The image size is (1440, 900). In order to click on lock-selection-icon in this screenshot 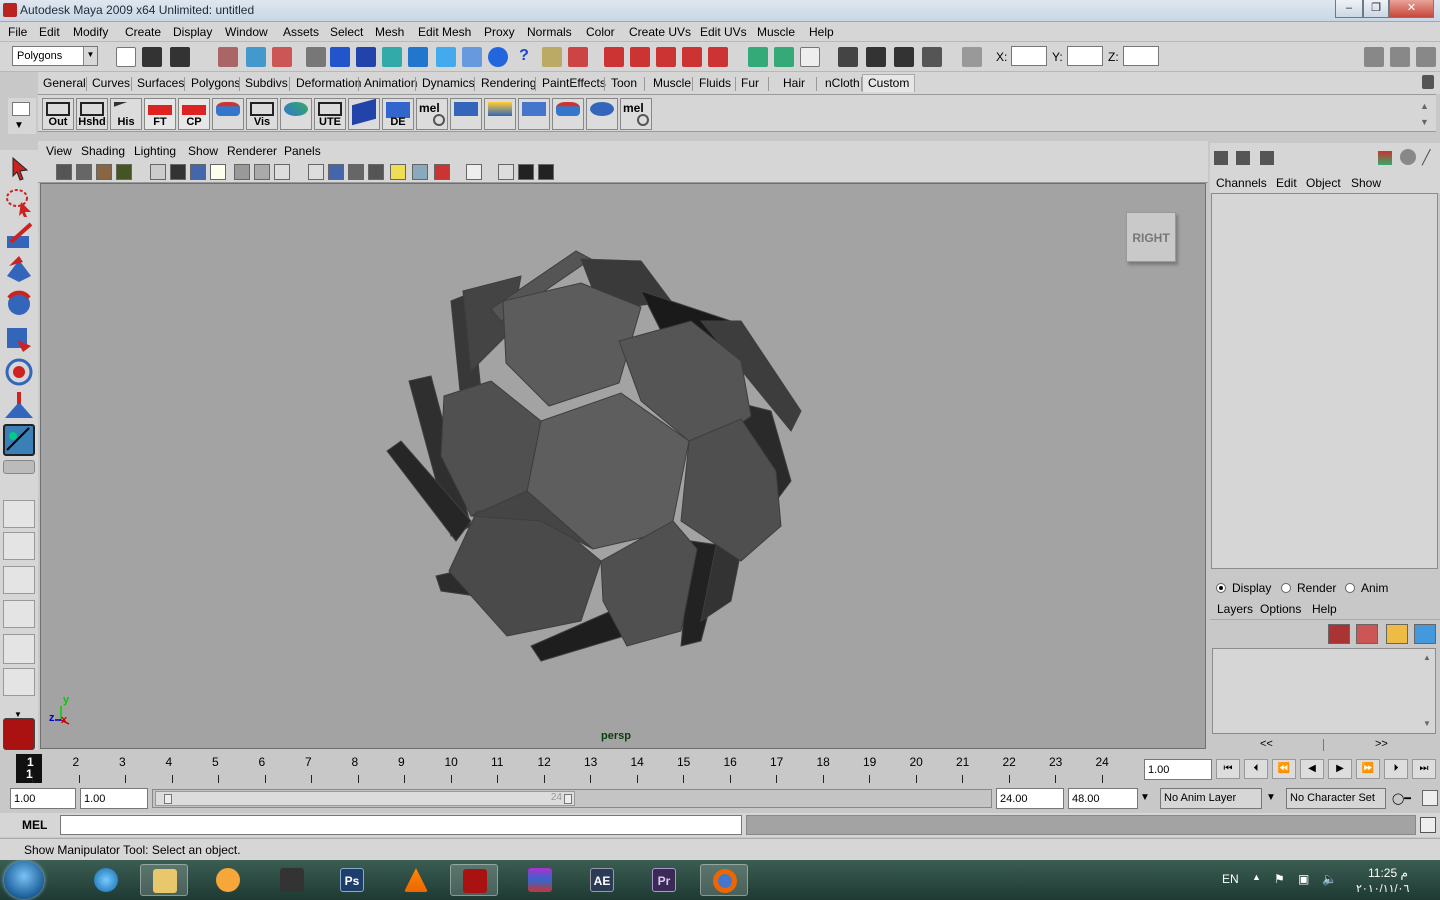, I will do `click(552, 57)`.